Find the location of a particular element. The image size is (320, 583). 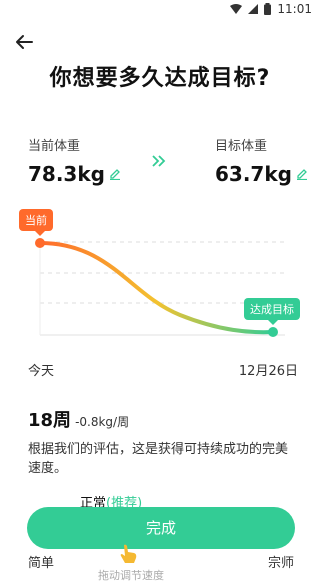

duration-weeks: 18周 is located at coordinates (50, 420).